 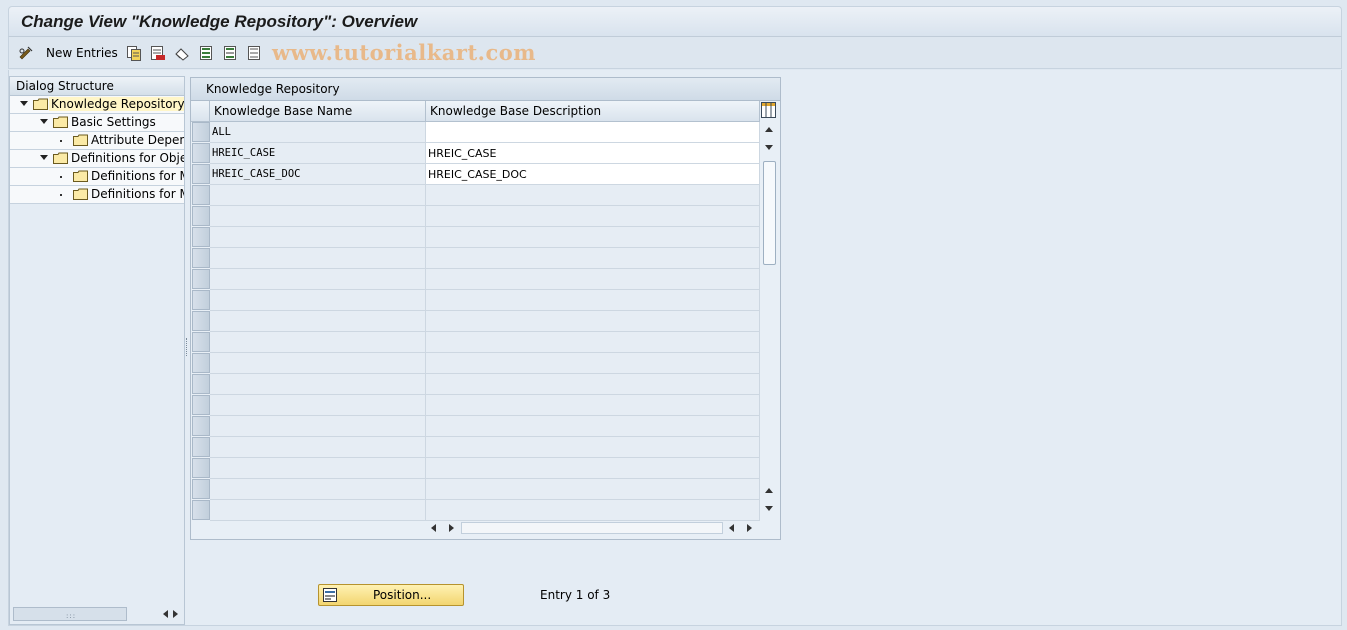 I want to click on tree-node: Definitions for Mo, so click(x=97, y=177).